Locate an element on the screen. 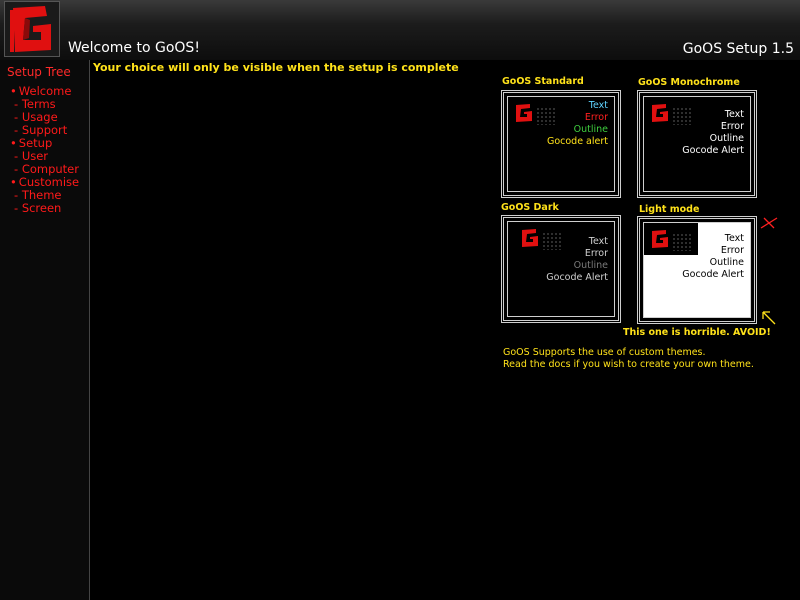 The width and height of the screenshot is (800, 600). theme-card-standard: Text Error Outline Gocode alert is located at coordinates (561, 144).